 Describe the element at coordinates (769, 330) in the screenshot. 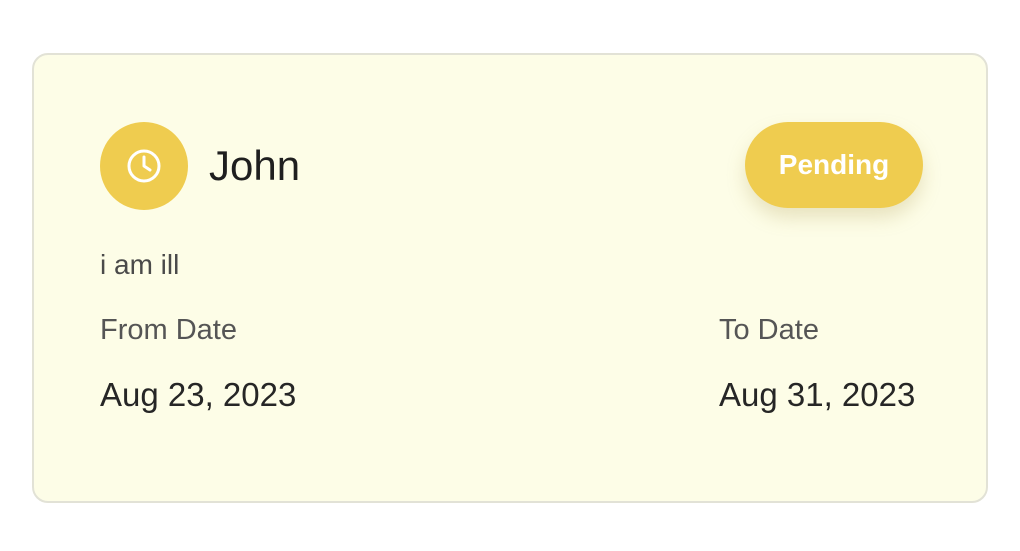

I see `to-date-label: To Date` at that location.